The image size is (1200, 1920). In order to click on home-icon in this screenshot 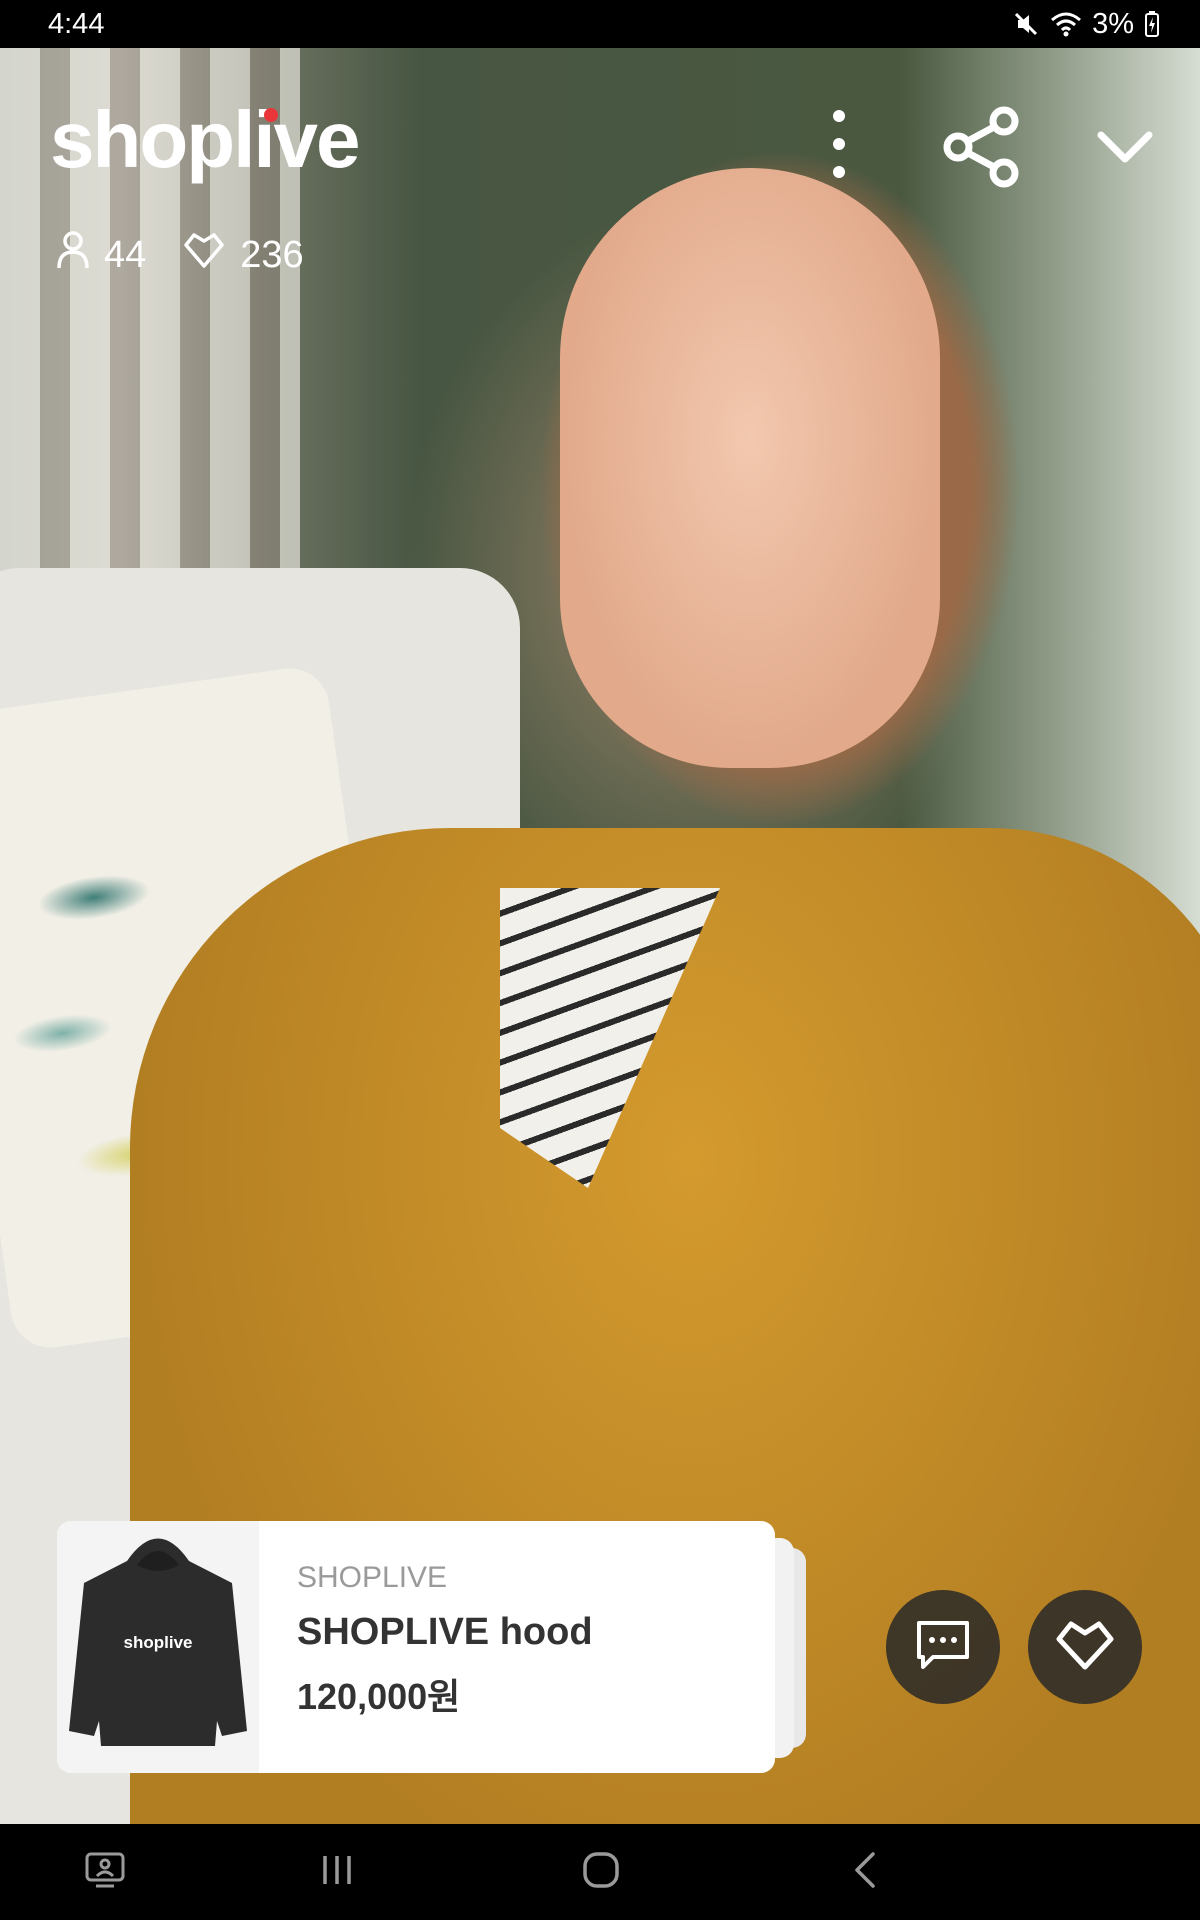, I will do `click(601, 1872)`.